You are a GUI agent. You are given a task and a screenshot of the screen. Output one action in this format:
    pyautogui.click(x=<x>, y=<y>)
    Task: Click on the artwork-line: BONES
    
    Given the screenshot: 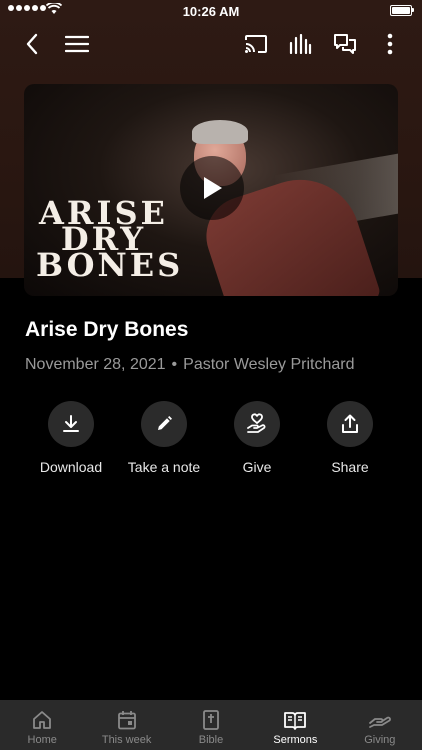 What is the action you would take?
    pyautogui.click(x=110, y=265)
    